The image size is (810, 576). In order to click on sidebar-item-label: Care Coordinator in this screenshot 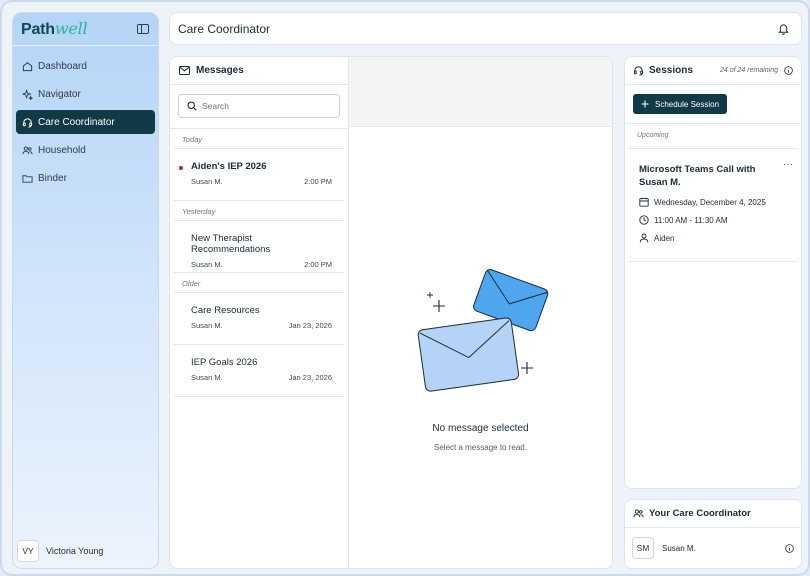, I will do `click(76, 122)`.